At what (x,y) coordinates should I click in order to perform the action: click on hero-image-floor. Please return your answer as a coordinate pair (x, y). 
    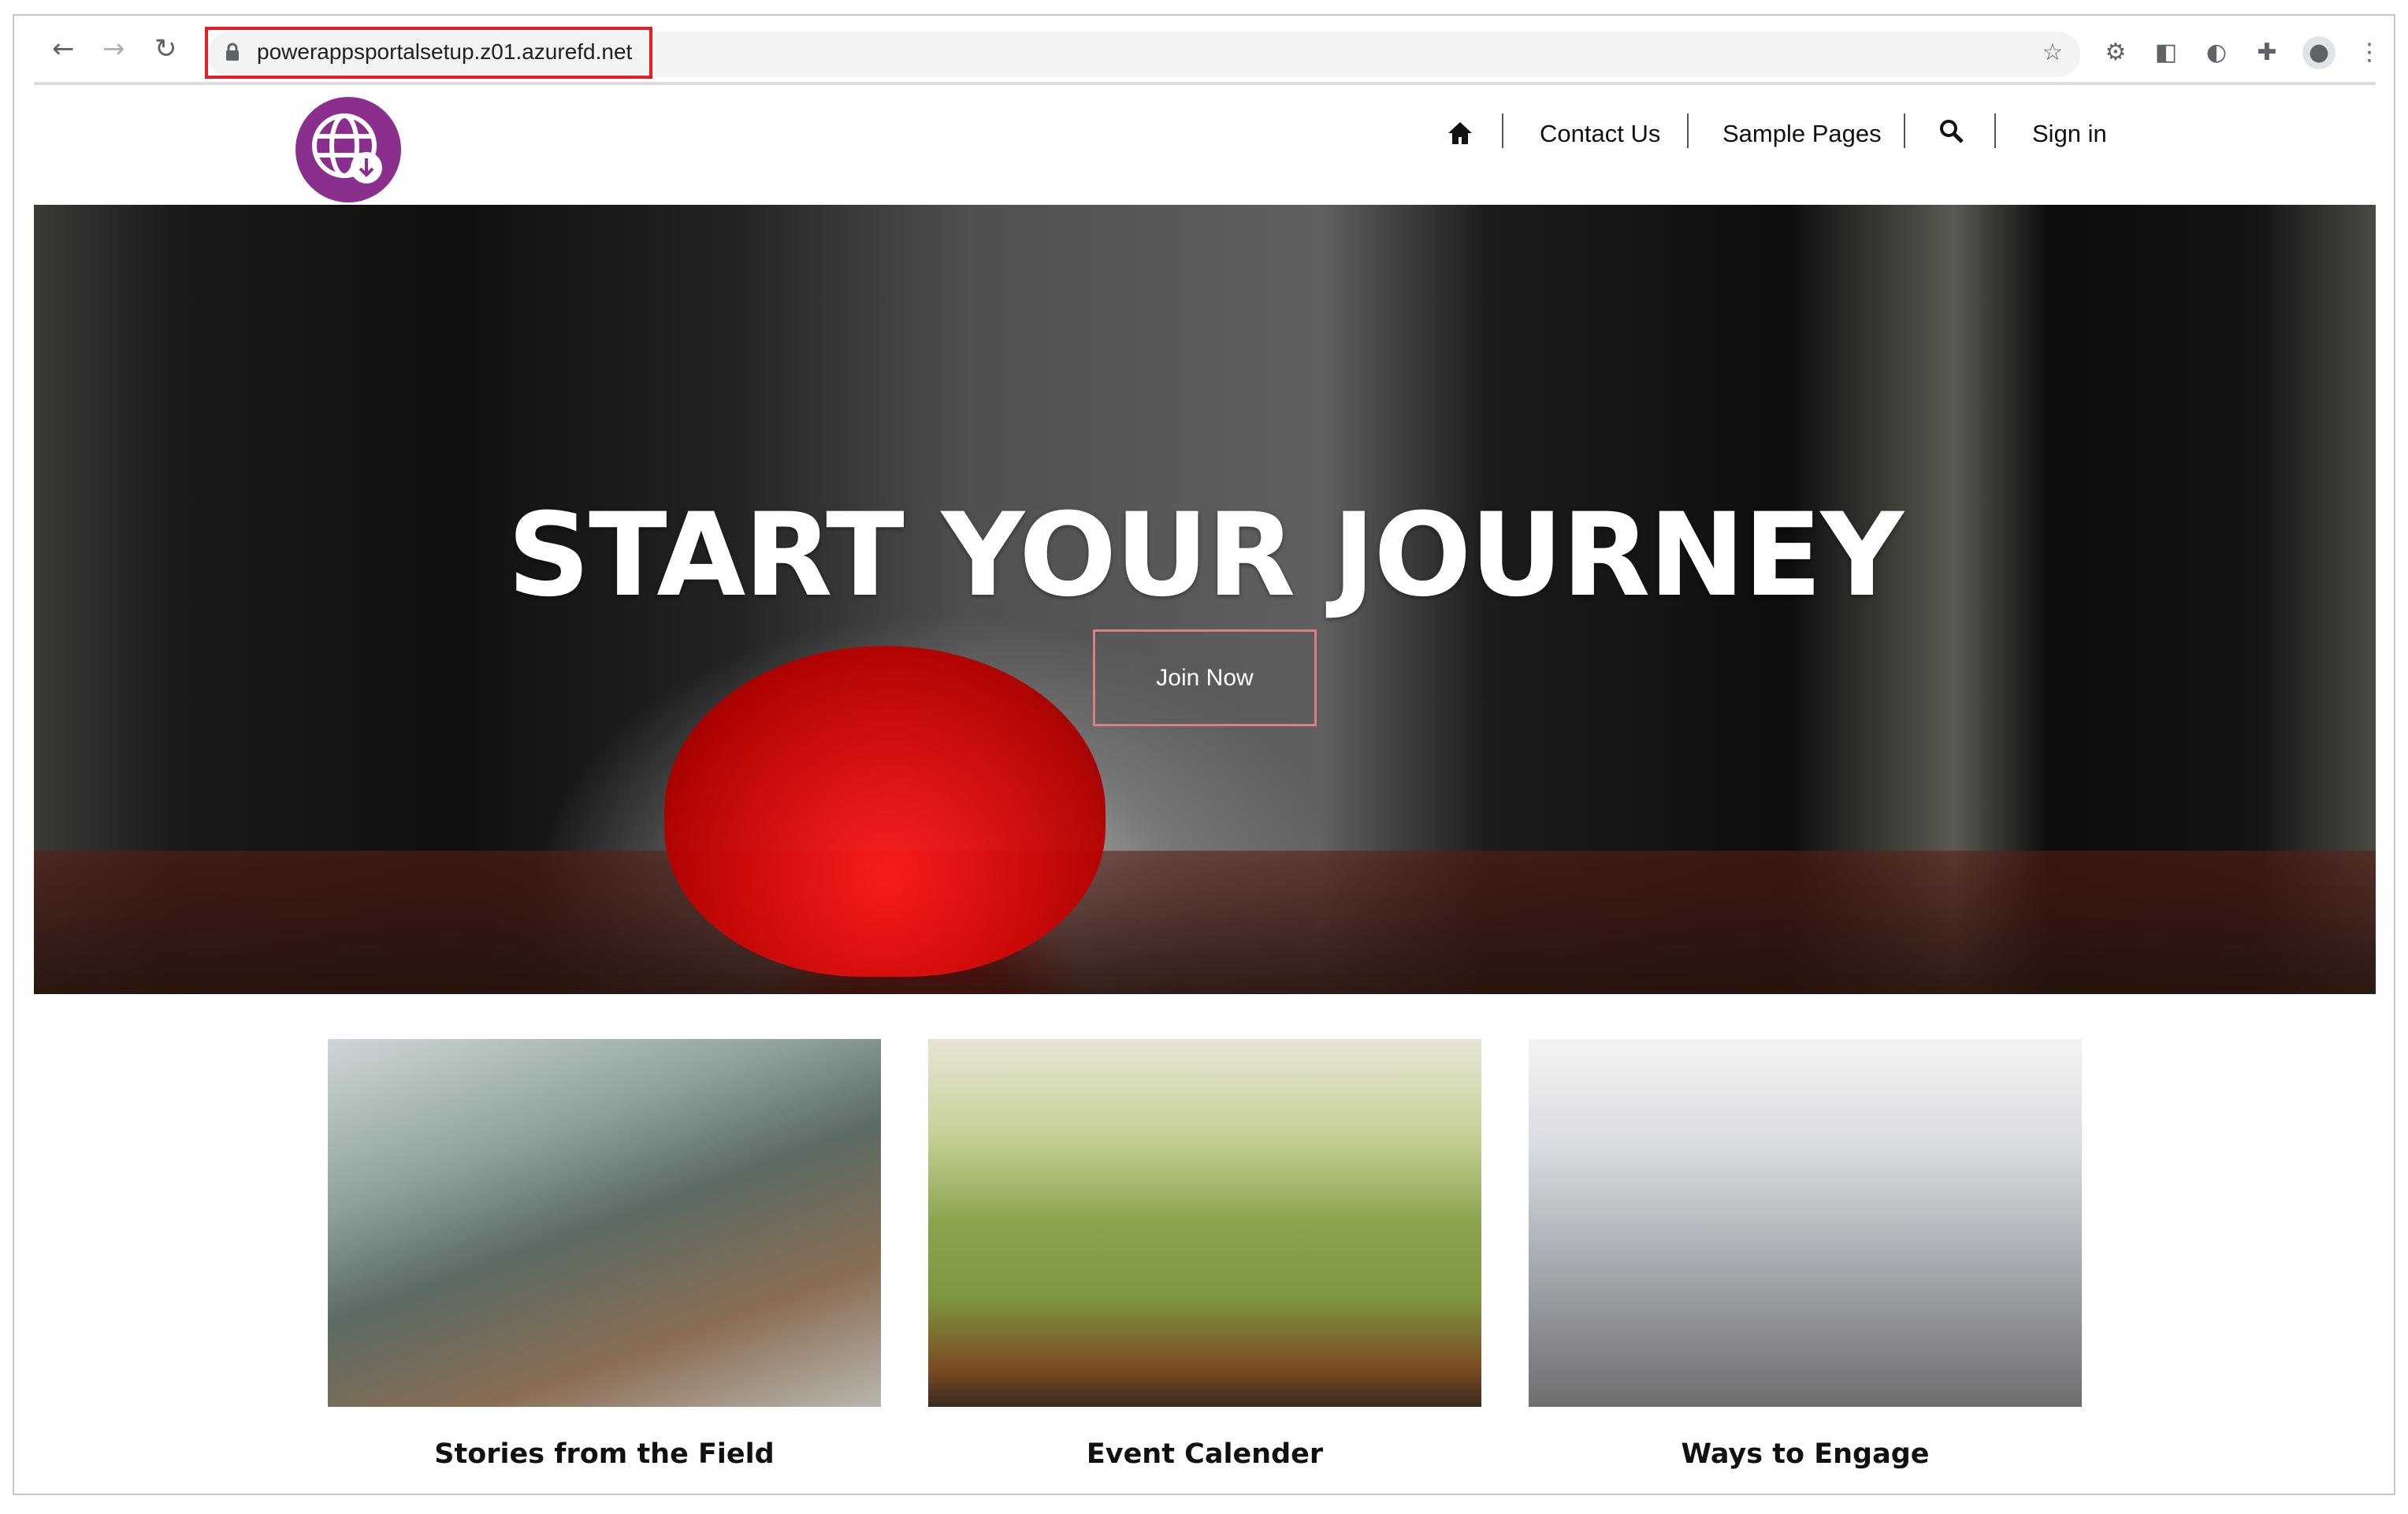
    Looking at the image, I should click on (1205, 923).